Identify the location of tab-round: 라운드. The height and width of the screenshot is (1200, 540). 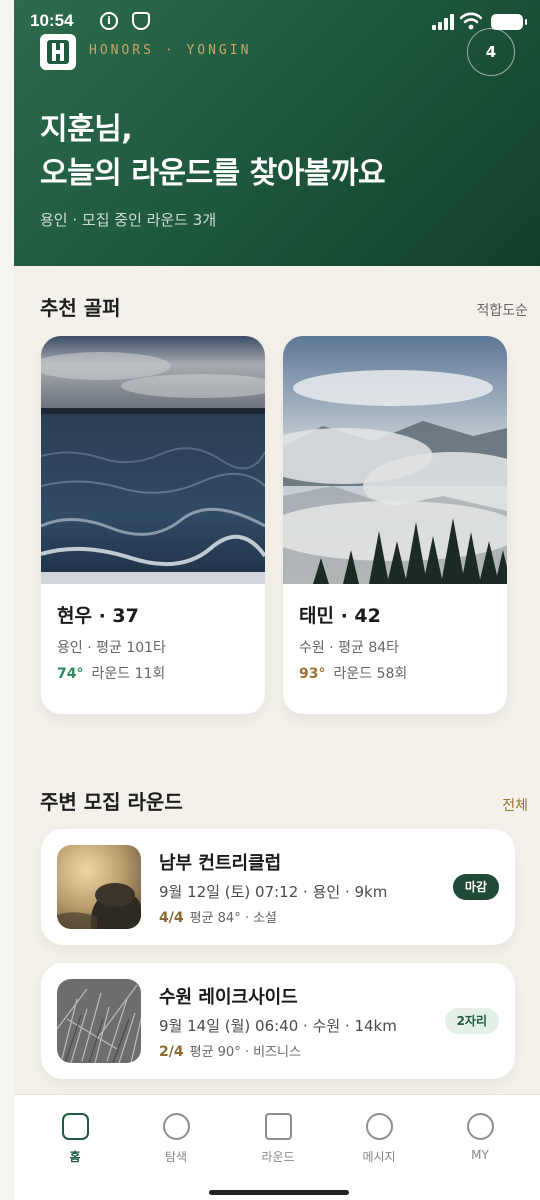
(278, 1139).